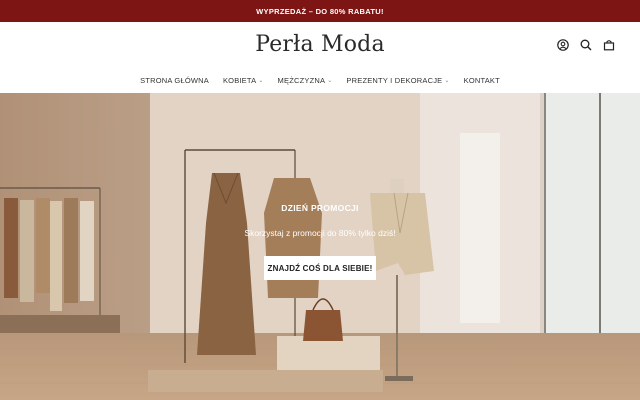 The image size is (640, 400). I want to click on nav-item-label: MĘŻCZYZNA, so click(301, 80).